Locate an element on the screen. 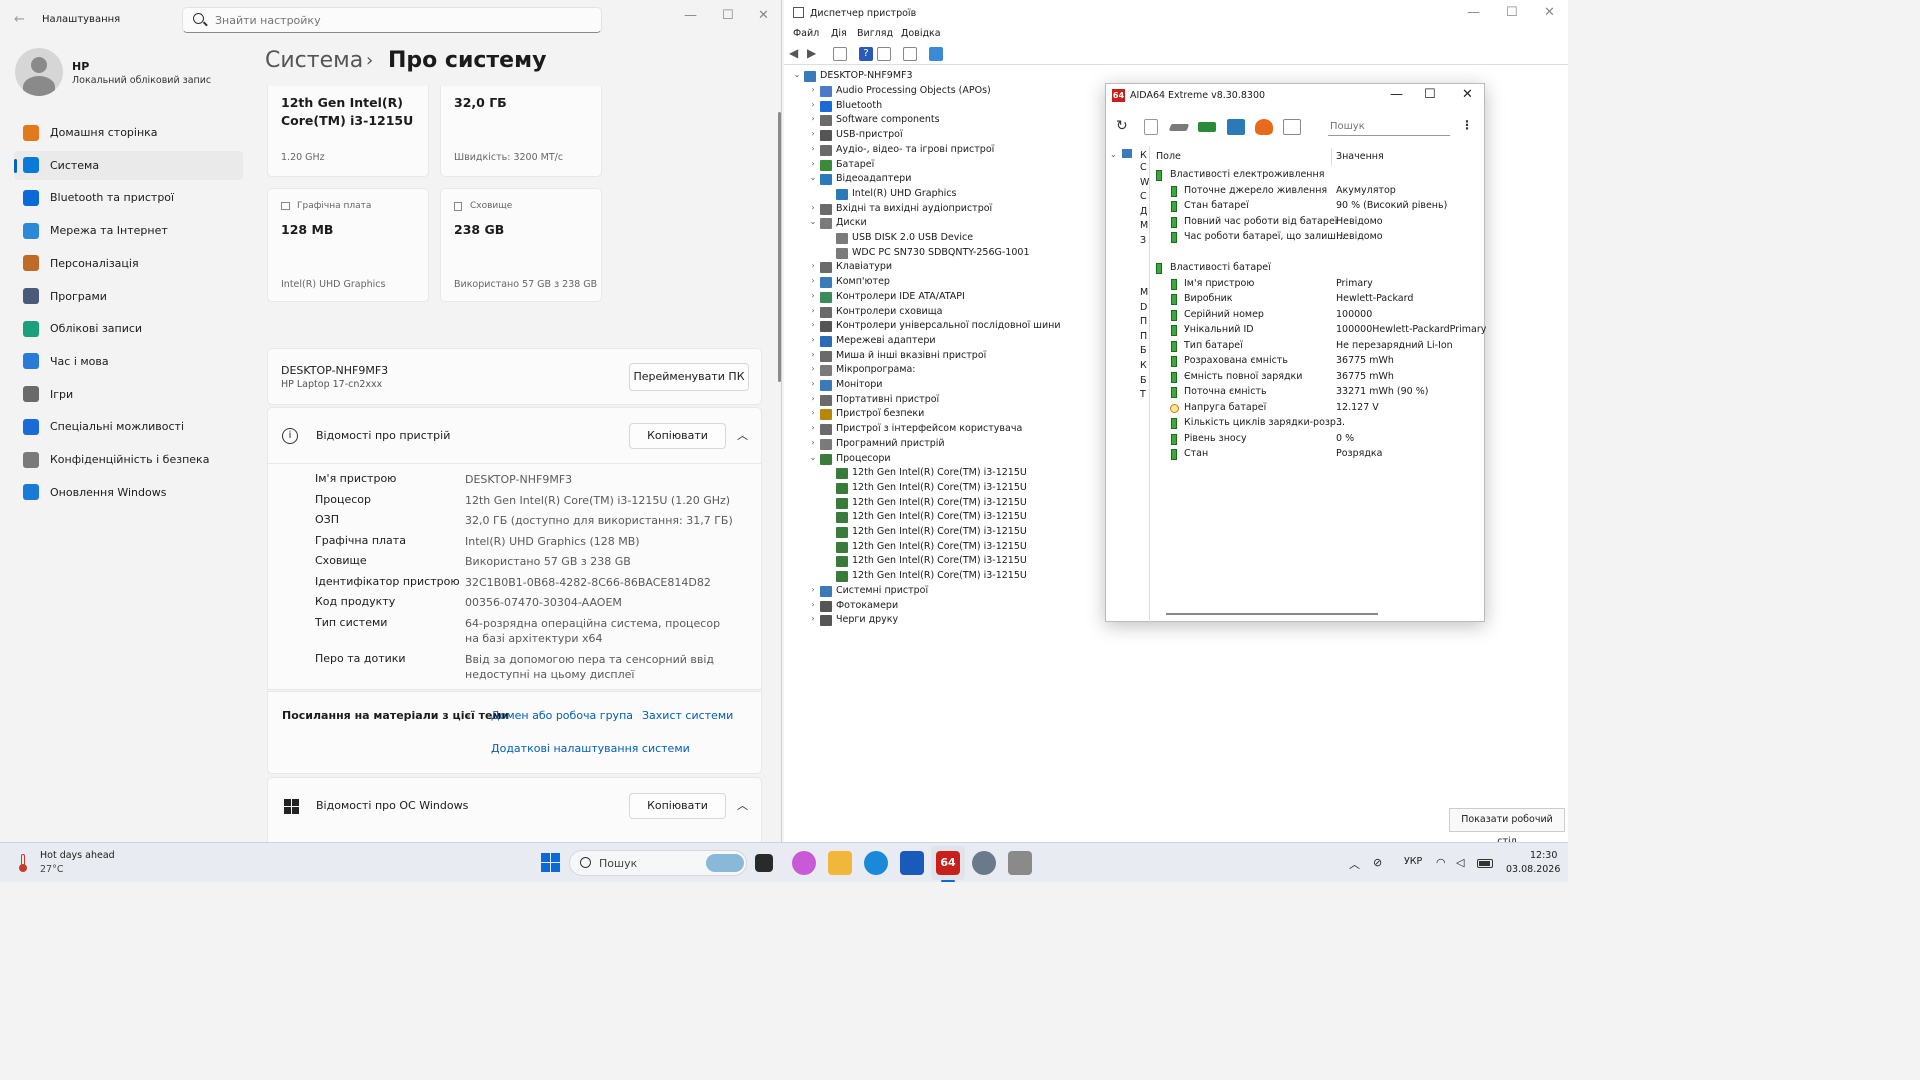 This screenshot has width=1920, height=1080. sidebar-item-10: Конфіденційність і безпека is located at coordinates (128, 459).